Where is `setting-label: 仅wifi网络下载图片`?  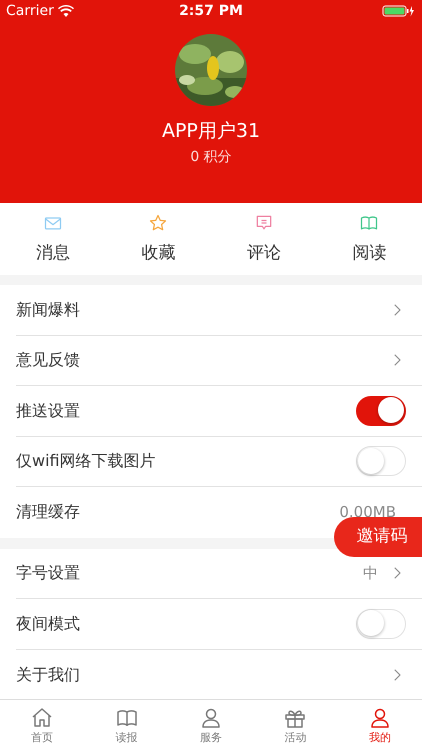
setting-label: 仅wifi网络下载图片 is located at coordinates (86, 461).